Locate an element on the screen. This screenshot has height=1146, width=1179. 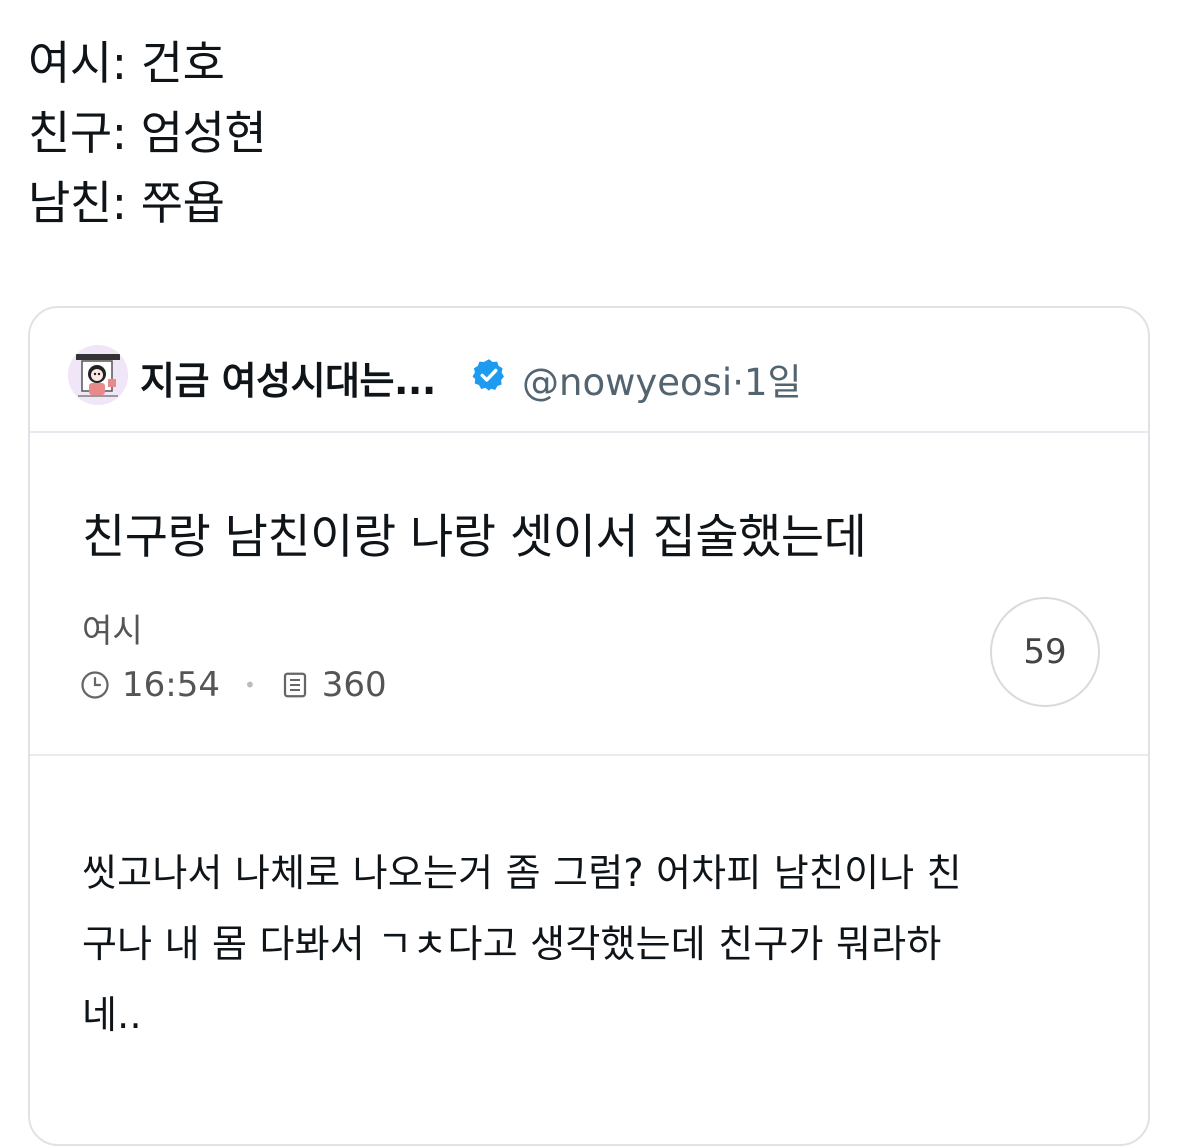
post-meta: 16:54 • 360 is located at coordinates (233, 685).